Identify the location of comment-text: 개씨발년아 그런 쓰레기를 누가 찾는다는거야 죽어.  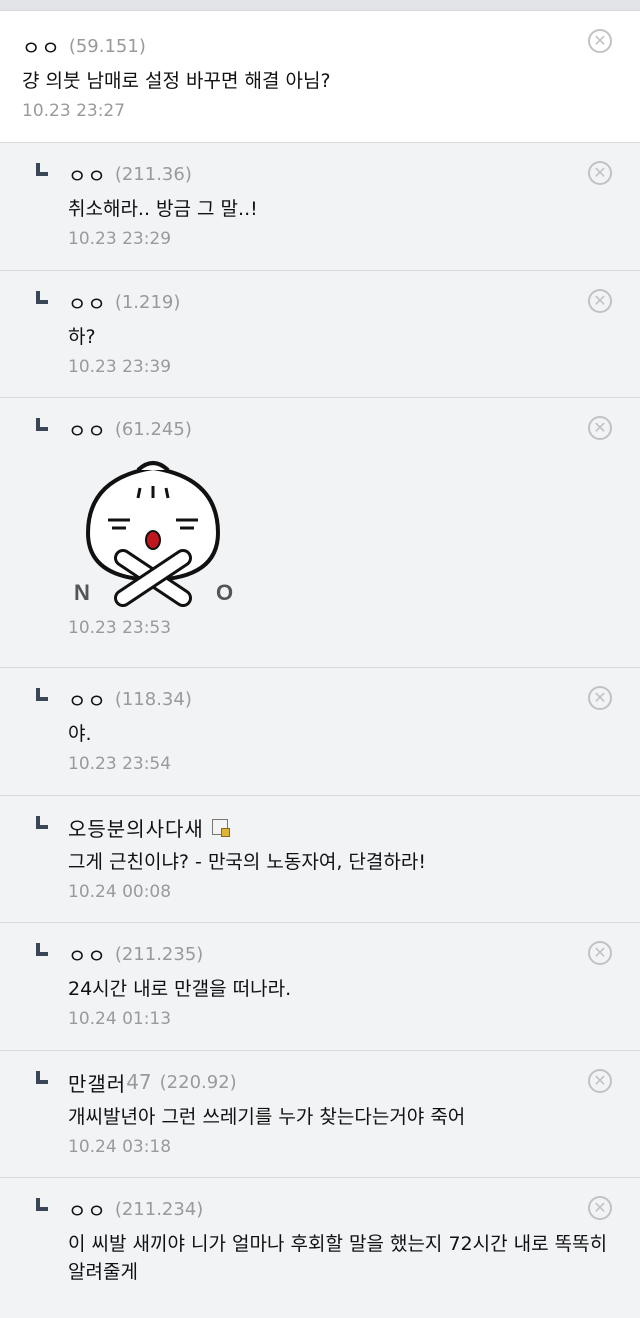
(267, 1117).